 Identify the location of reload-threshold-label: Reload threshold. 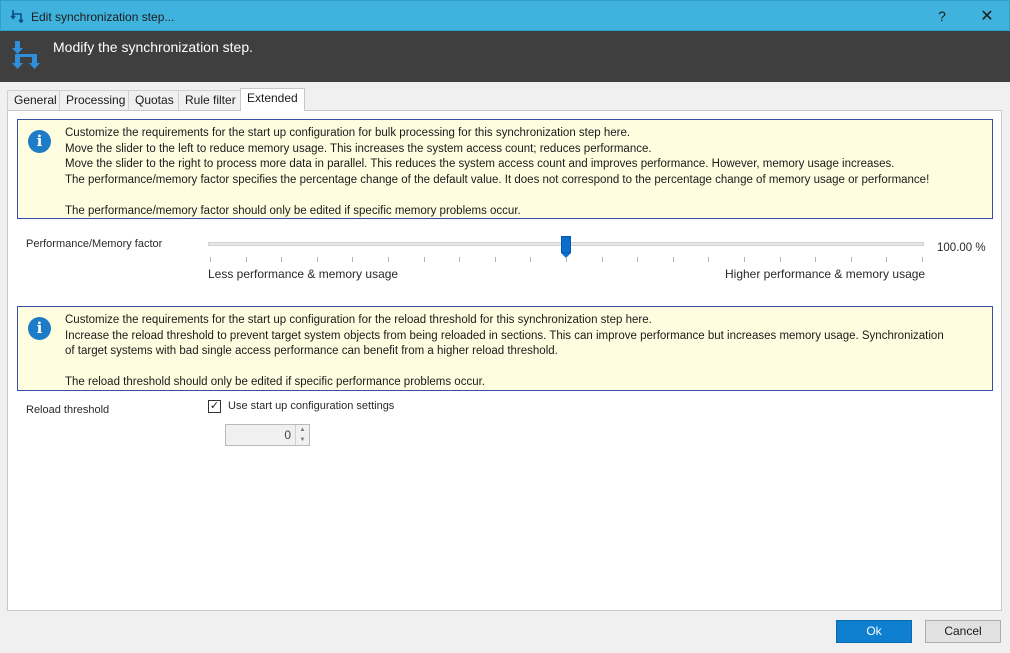
(68, 410).